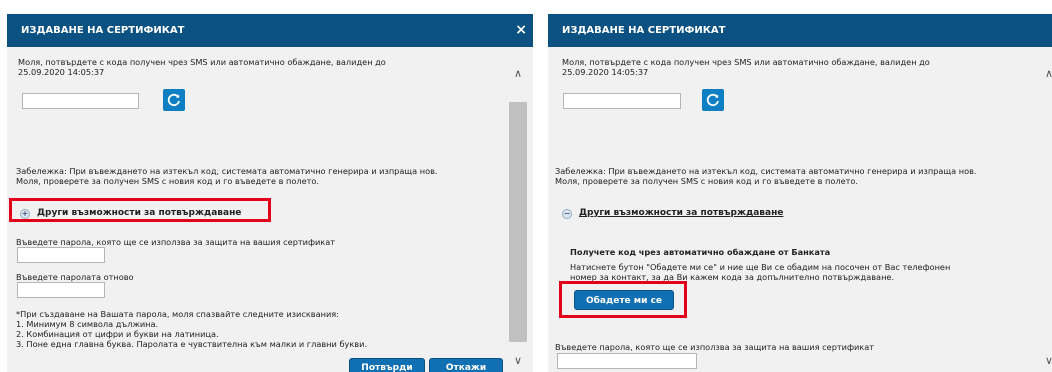  Describe the element at coordinates (466, 365) in the screenshot. I see `cancel-button: Откажи` at that location.